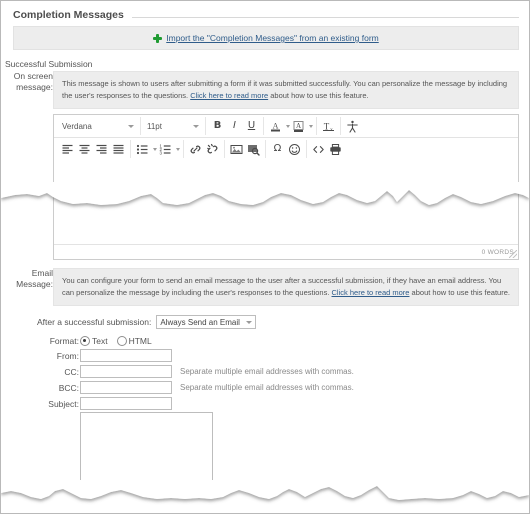  I want to click on text-style-group: B I U, so click(235, 126).